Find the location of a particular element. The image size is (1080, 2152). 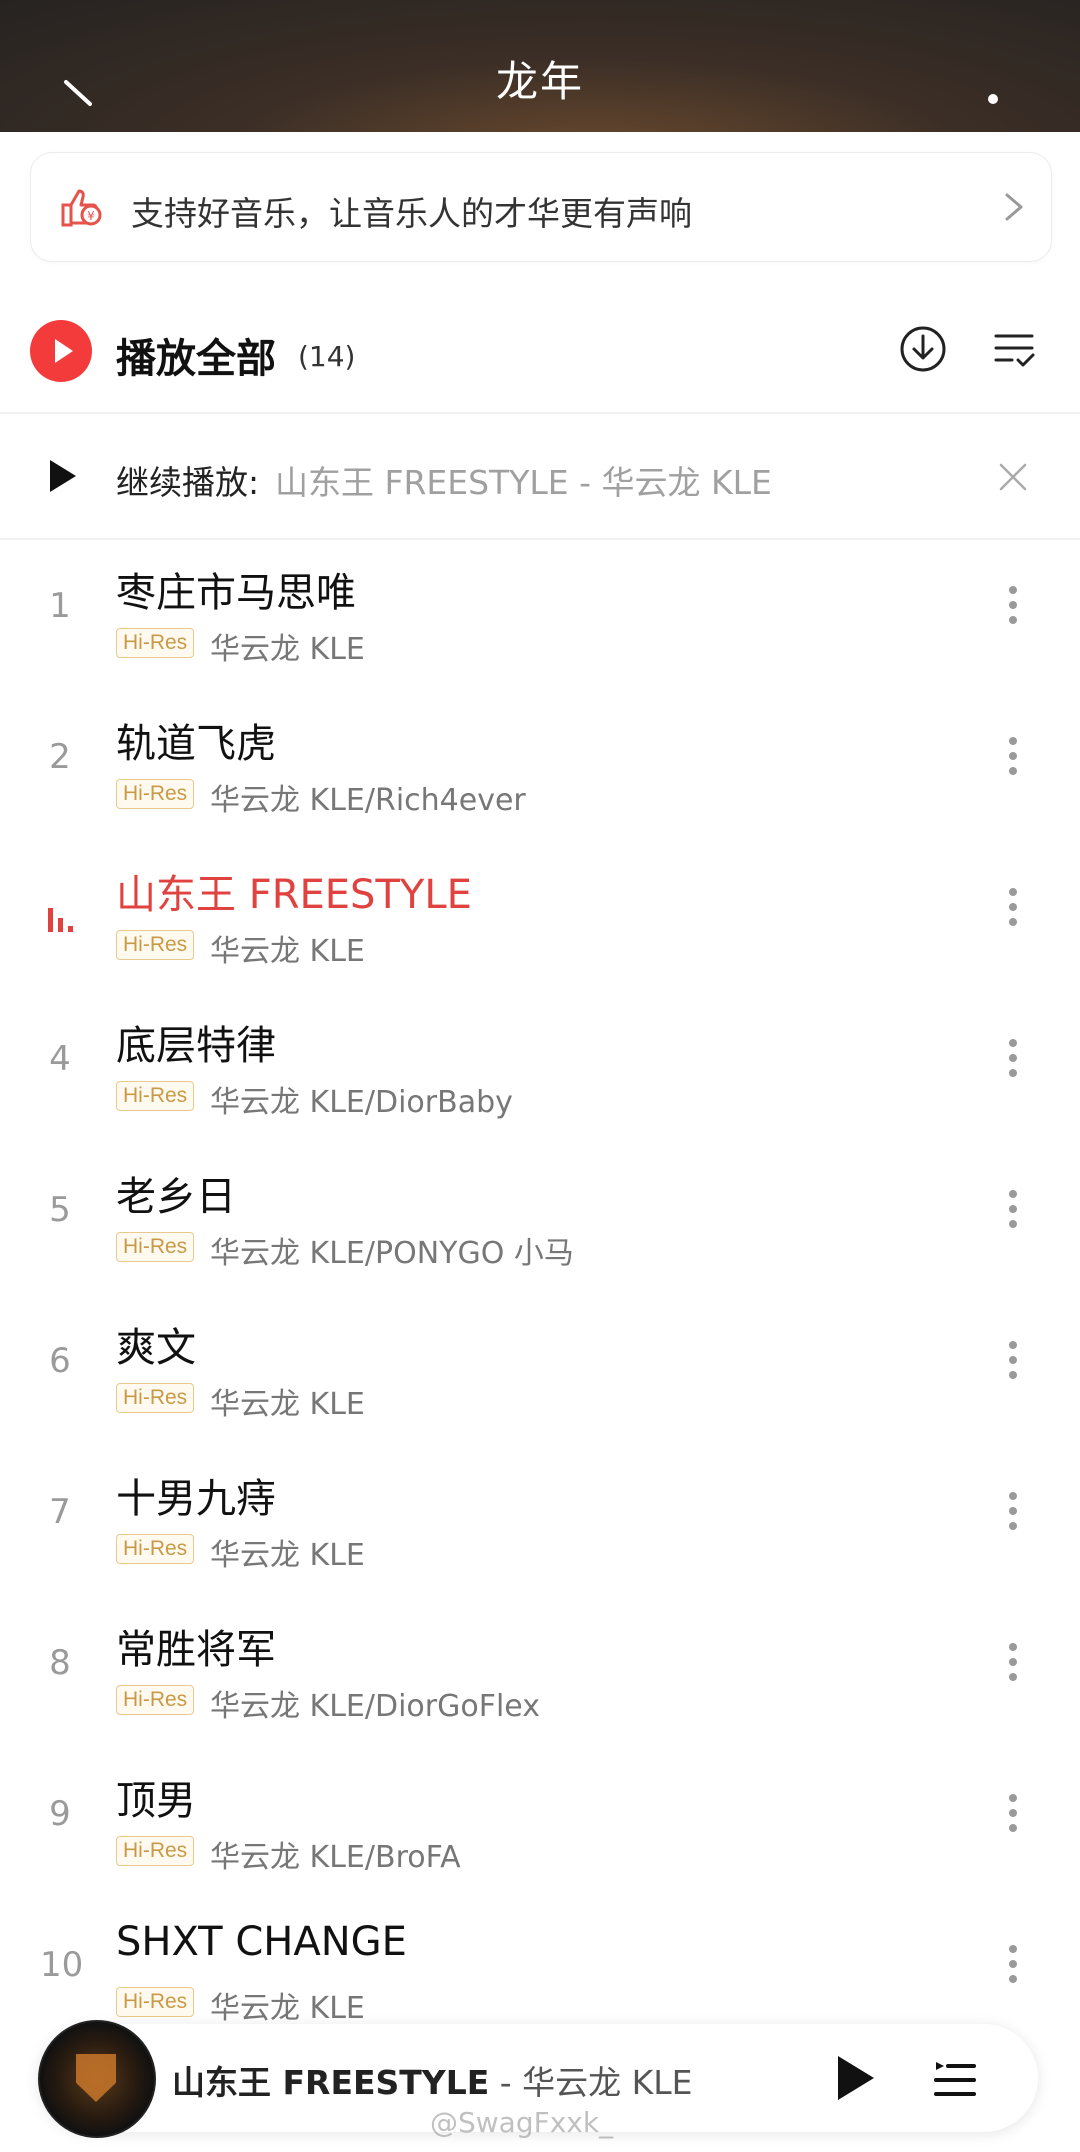

track-number: 9 is located at coordinates (60, 1814).